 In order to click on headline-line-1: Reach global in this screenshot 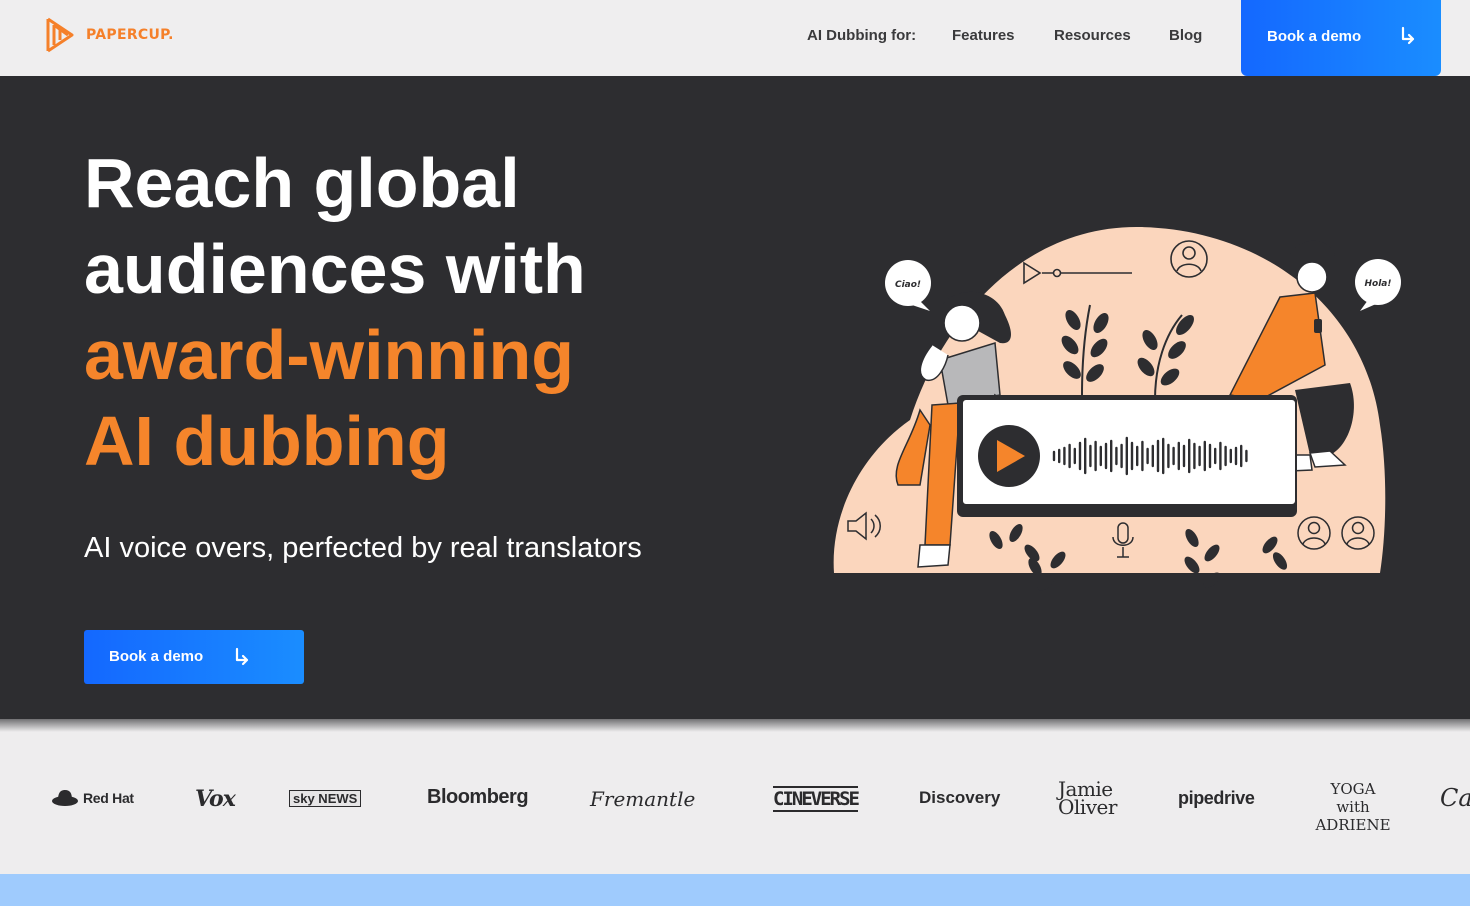, I will do `click(302, 183)`.